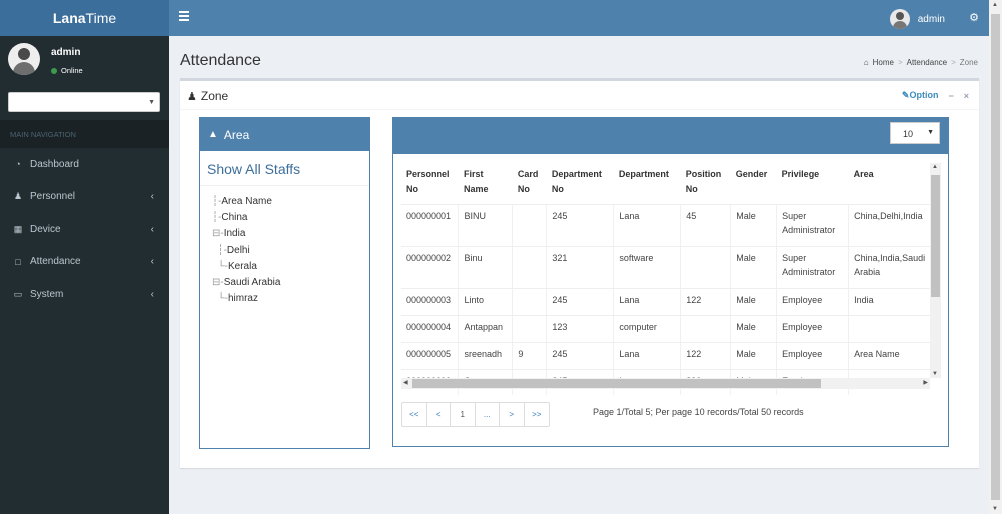 The height and width of the screenshot is (514, 1002). What do you see at coordinates (290, 234) in the screenshot?
I see `tree-node-india: ⊟-India` at bounding box center [290, 234].